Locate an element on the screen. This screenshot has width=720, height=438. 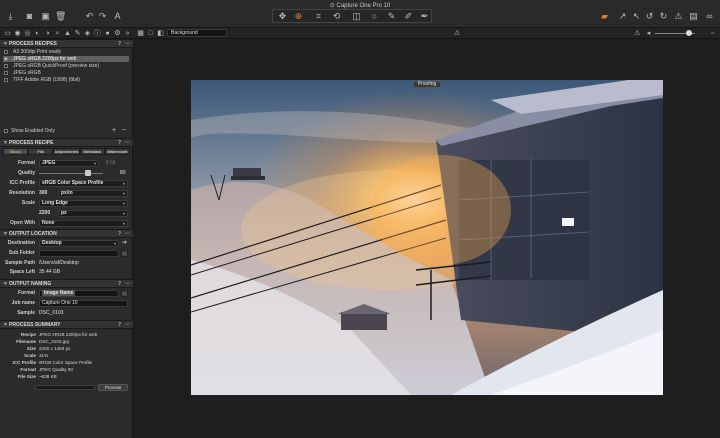
warning-icon: ⚠ is located at coordinates (678, 16).